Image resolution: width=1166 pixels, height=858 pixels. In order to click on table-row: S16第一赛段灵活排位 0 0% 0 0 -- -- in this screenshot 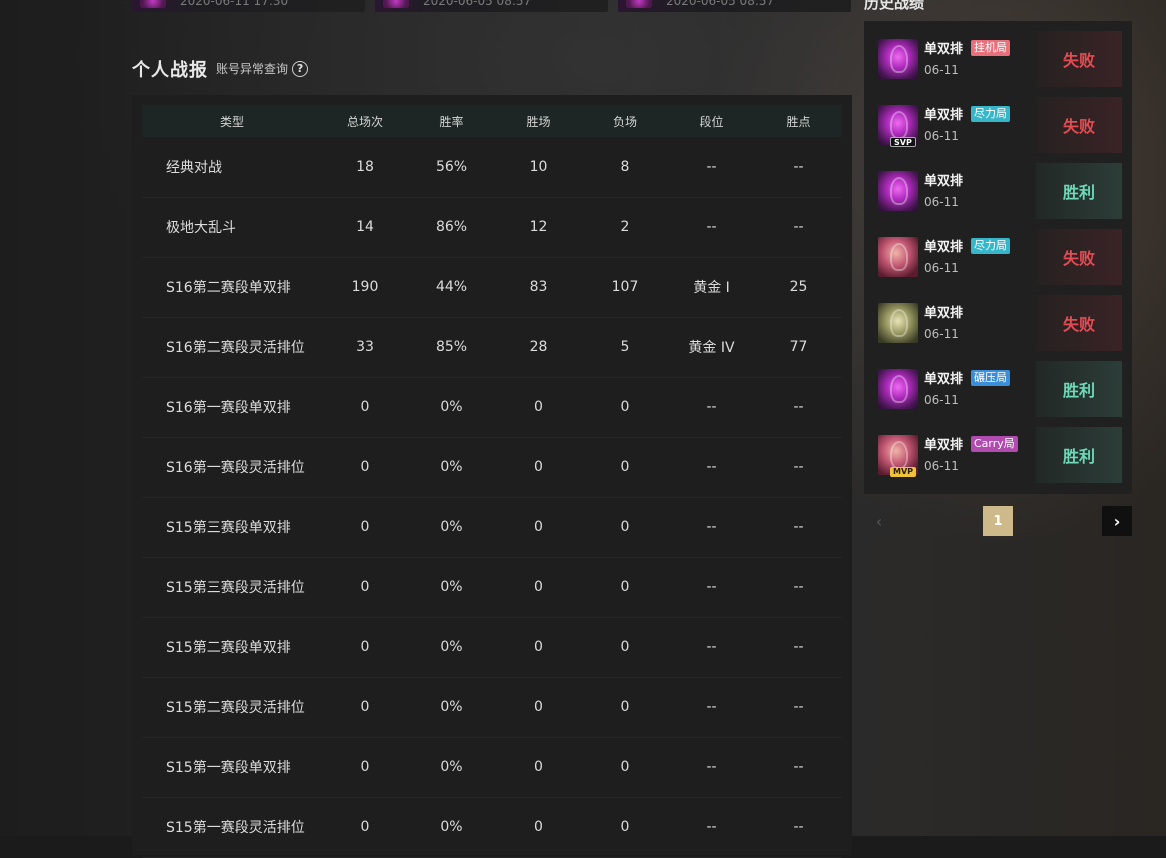, I will do `click(492, 467)`.